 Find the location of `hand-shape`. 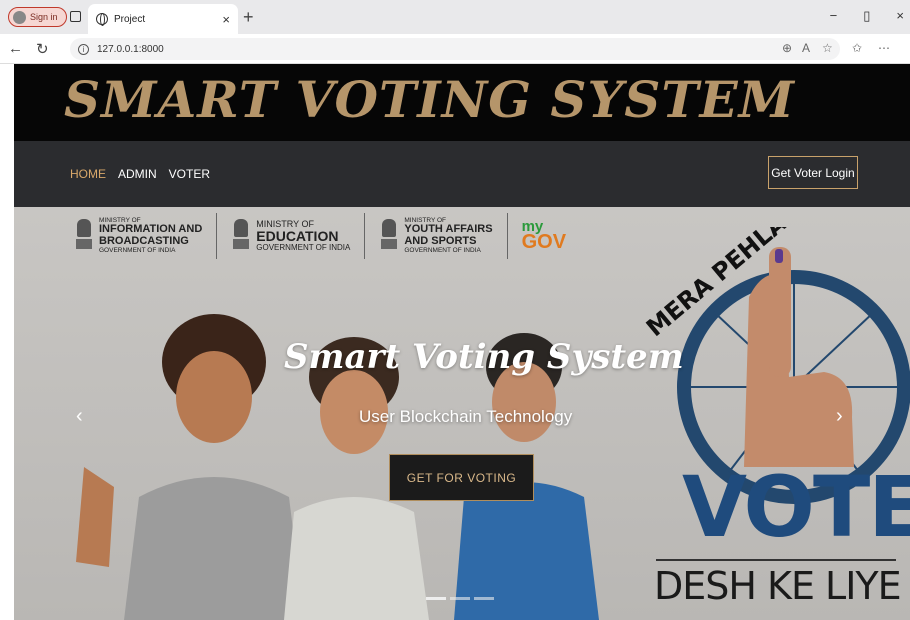

hand-shape is located at coordinates (95, 517).